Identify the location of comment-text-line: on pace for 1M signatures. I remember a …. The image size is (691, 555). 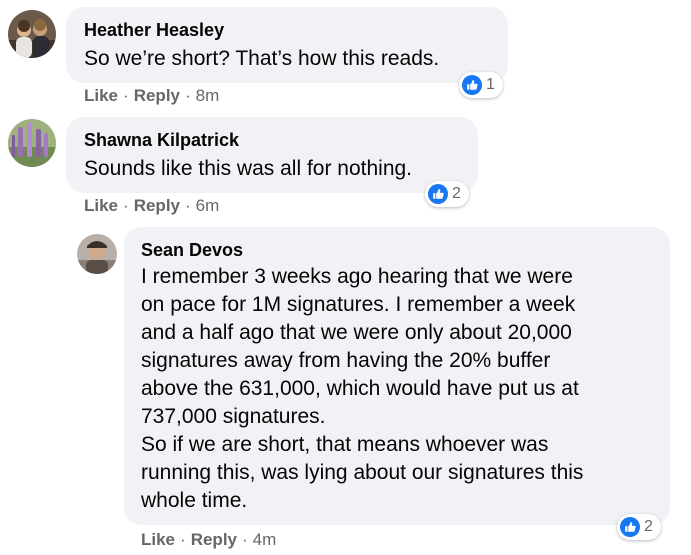
(358, 304).